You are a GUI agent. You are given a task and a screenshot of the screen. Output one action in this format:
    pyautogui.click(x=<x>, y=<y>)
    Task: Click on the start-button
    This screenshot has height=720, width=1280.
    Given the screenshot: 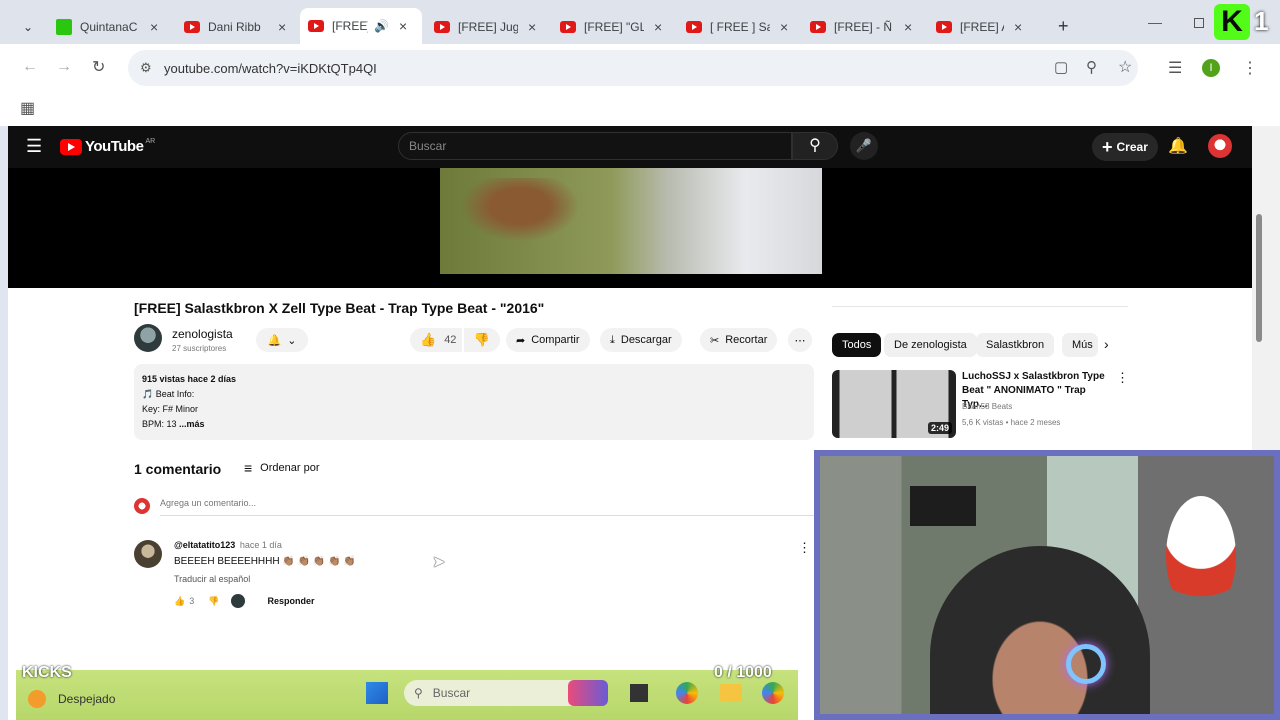 What is the action you would take?
    pyautogui.click(x=377, y=693)
    